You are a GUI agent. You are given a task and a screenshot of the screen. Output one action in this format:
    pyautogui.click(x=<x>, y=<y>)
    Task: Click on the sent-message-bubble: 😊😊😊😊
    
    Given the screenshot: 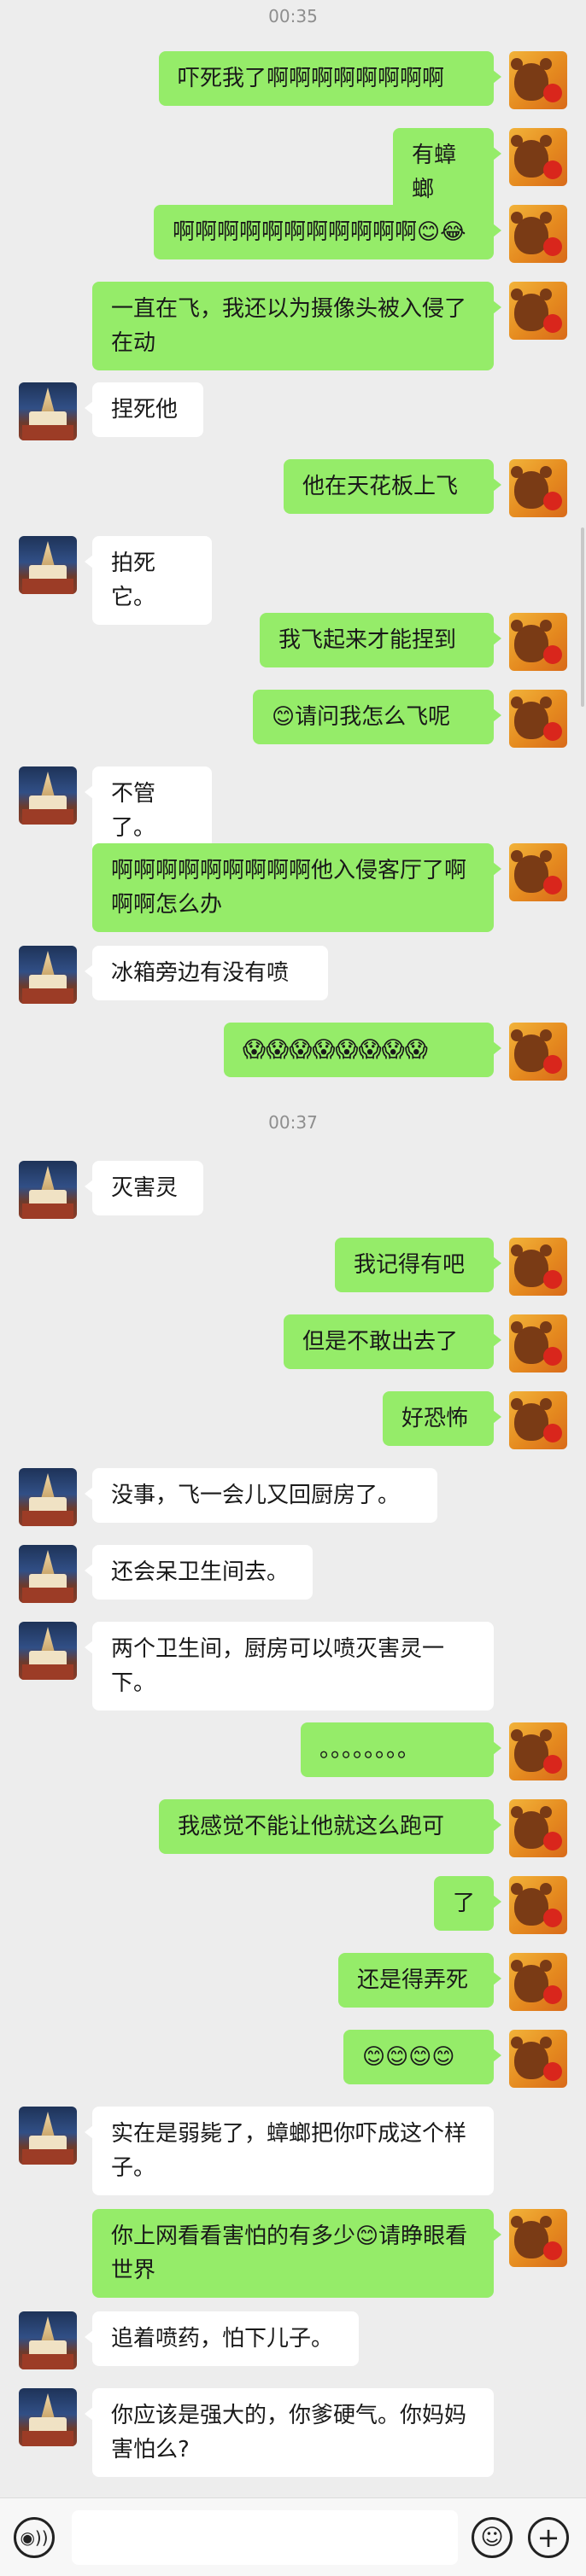 What is the action you would take?
    pyautogui.click(x=422, y=2057)
    